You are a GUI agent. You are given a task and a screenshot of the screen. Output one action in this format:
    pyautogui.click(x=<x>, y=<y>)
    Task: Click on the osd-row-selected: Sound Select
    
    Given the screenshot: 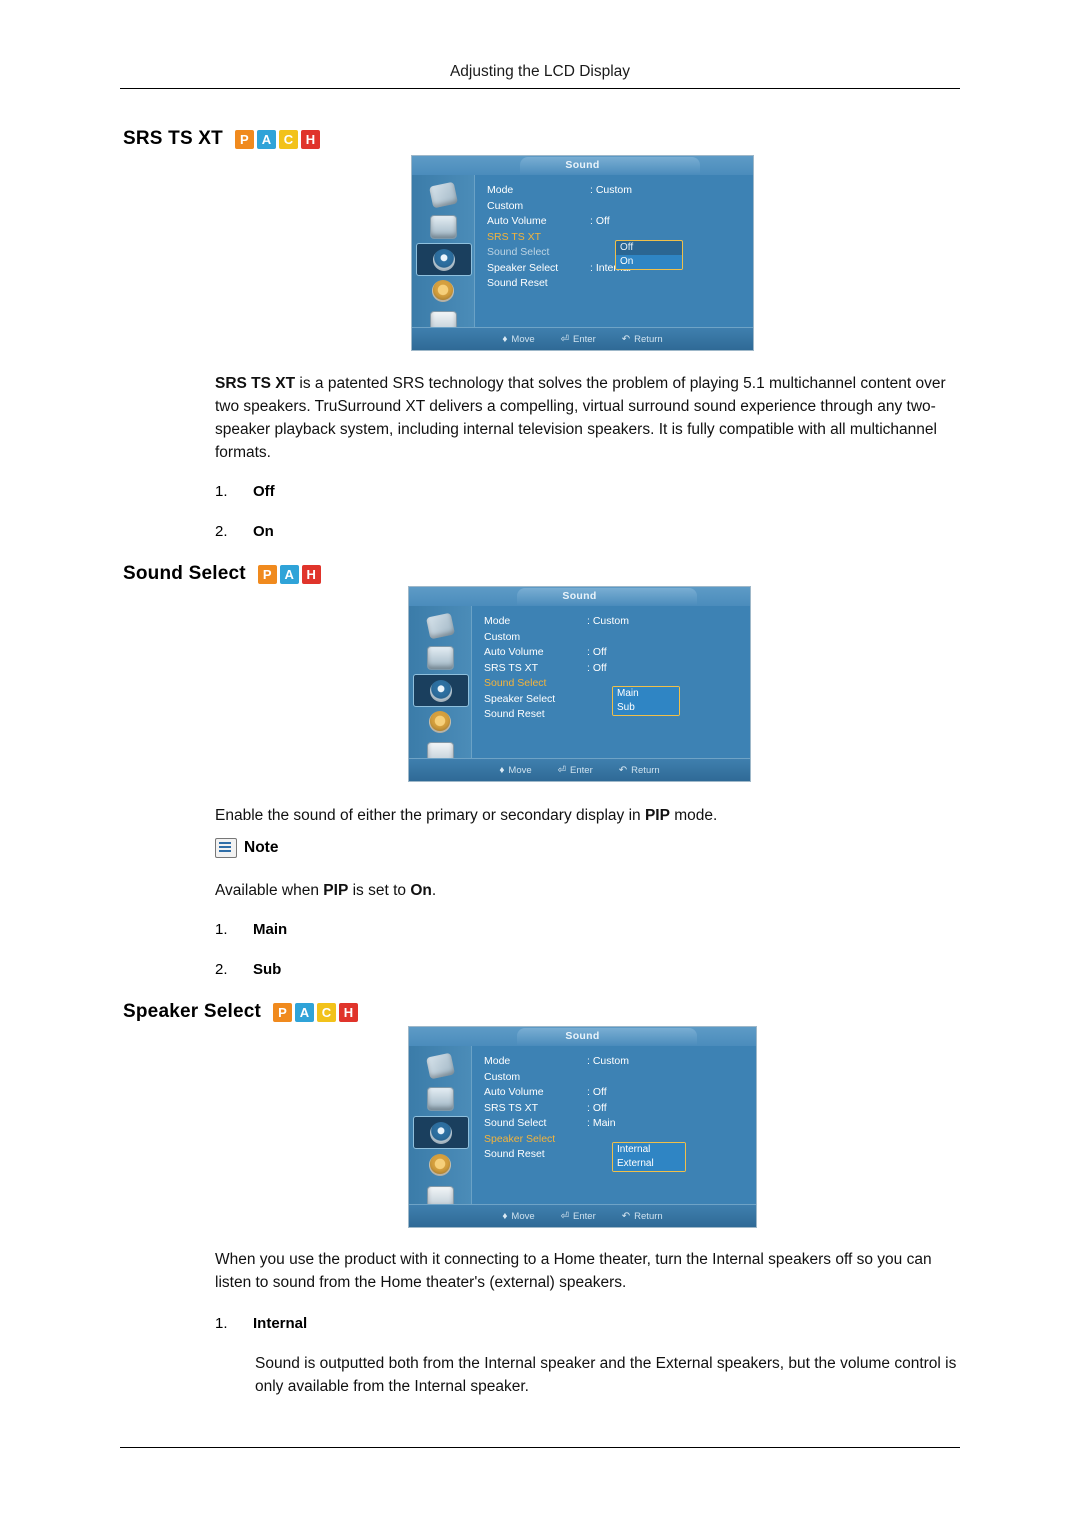 What is the action you would take?
    pyautogui.click(x=556, y=684)
    